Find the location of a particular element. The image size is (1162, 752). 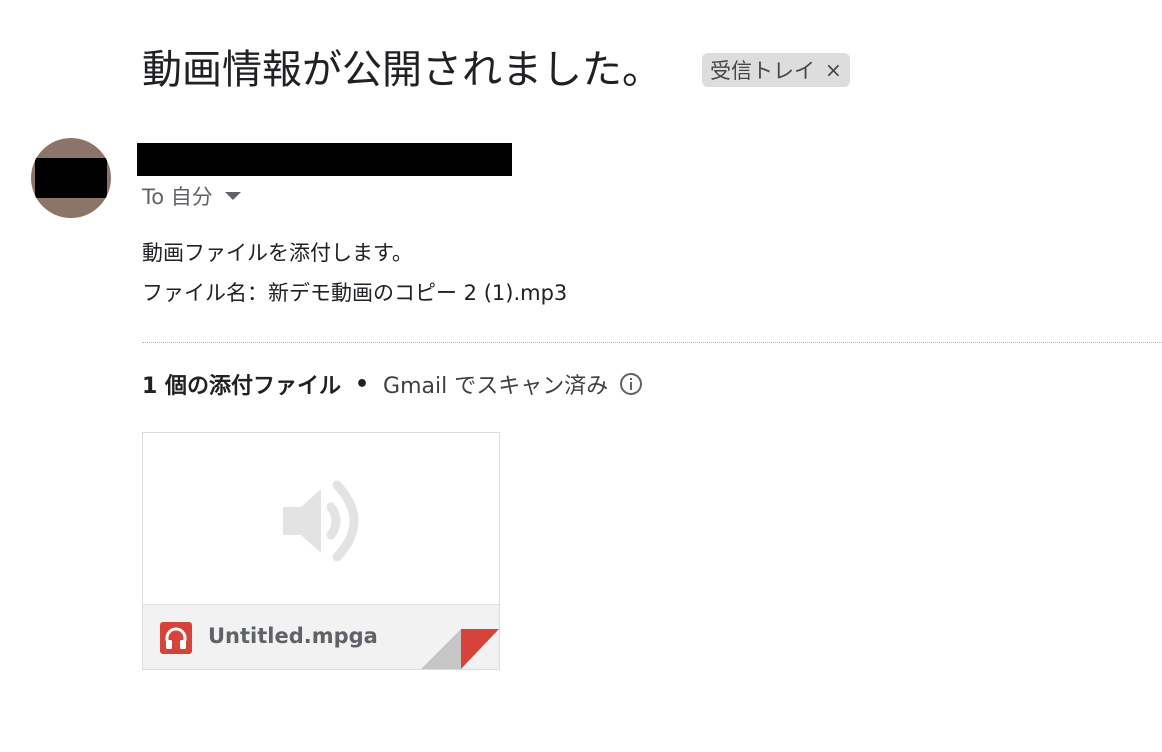

email-body: 動画ファイルを添付します。 ファイル名：新デモ動画のコピー 2 (1).mp3 is located at coordinates (354, 273).